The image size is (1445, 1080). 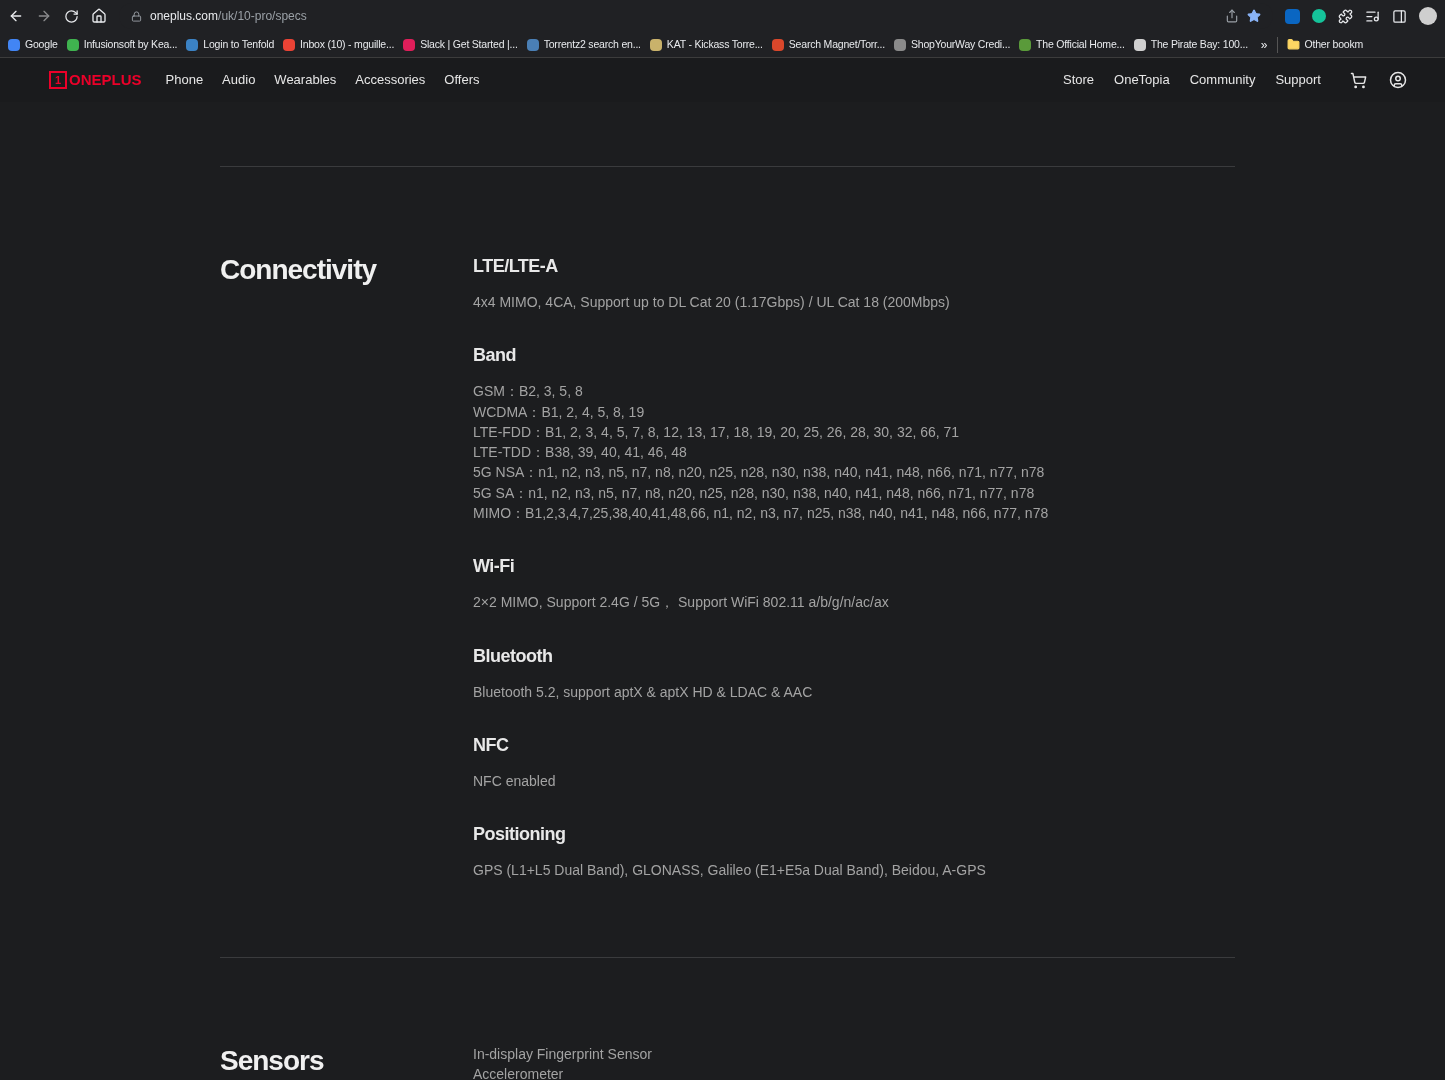 I want to click on spec-text: In-display Fingerprint Sensor, so click(x=562, y=1054).